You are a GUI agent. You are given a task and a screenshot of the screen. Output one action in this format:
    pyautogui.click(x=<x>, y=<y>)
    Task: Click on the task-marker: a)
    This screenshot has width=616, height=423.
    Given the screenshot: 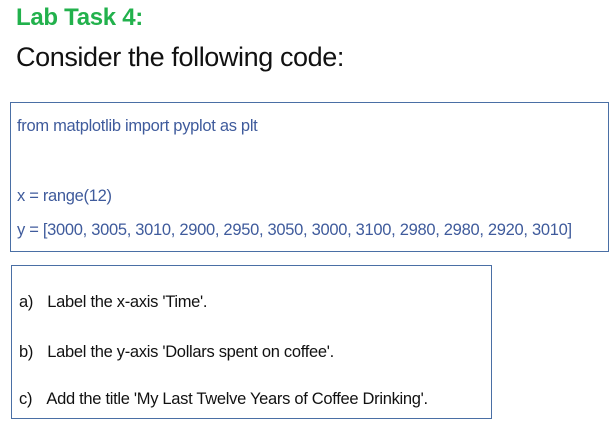 What is the action you would take?
    pyautogui.click(x=26, y=302)
    